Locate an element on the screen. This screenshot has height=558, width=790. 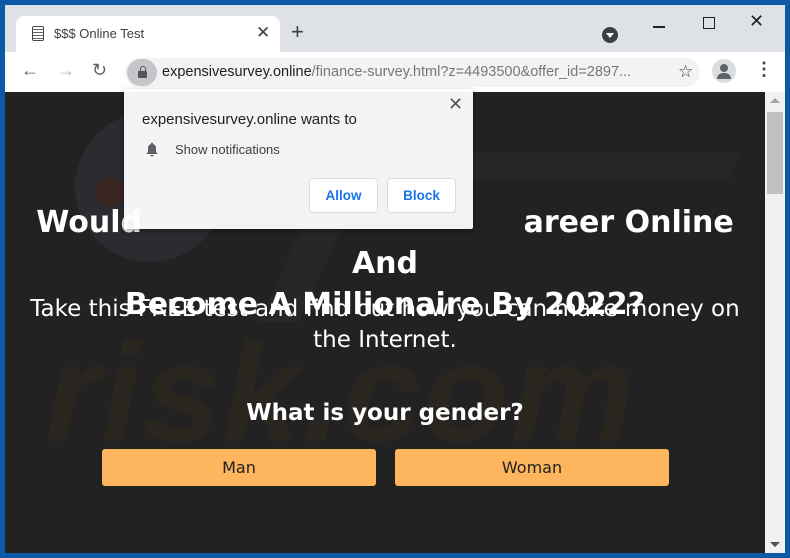
url-host: expensivesurvey.online is located at coordinates (237, 72).